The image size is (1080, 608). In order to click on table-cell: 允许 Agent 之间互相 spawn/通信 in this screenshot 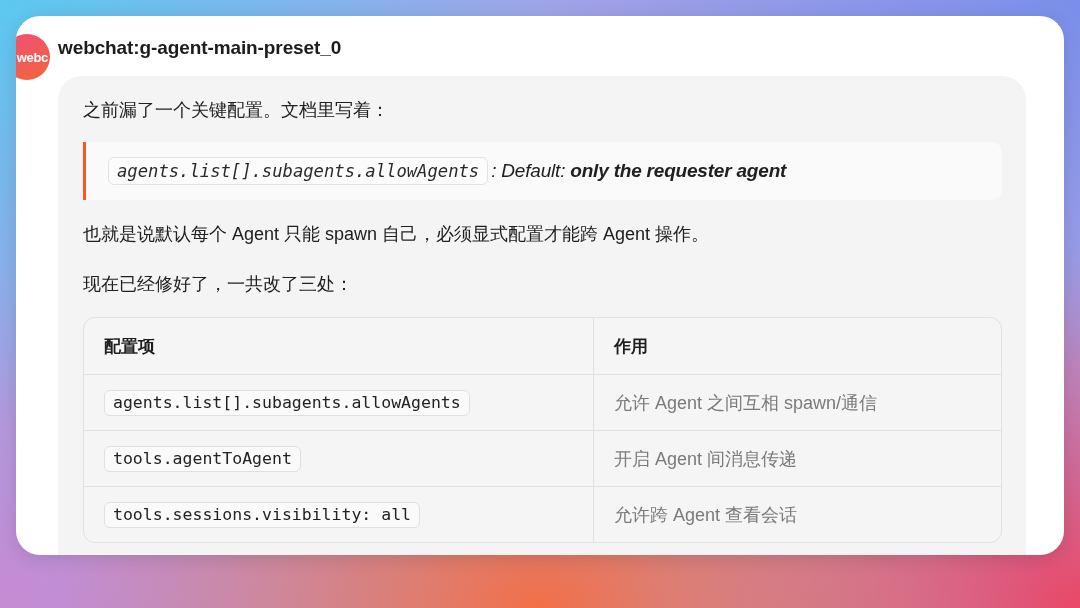, I will do `click(797, 402)`.